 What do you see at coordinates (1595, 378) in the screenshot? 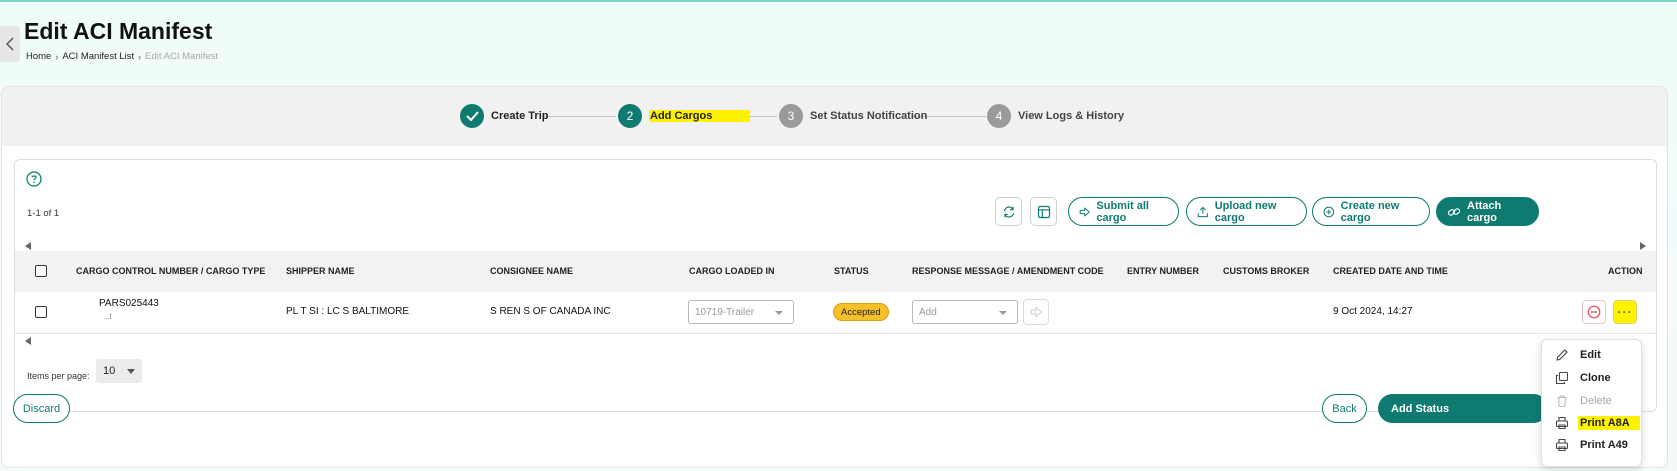
I see `menu-item-label: Clone` at bounding box center [1595, 378].